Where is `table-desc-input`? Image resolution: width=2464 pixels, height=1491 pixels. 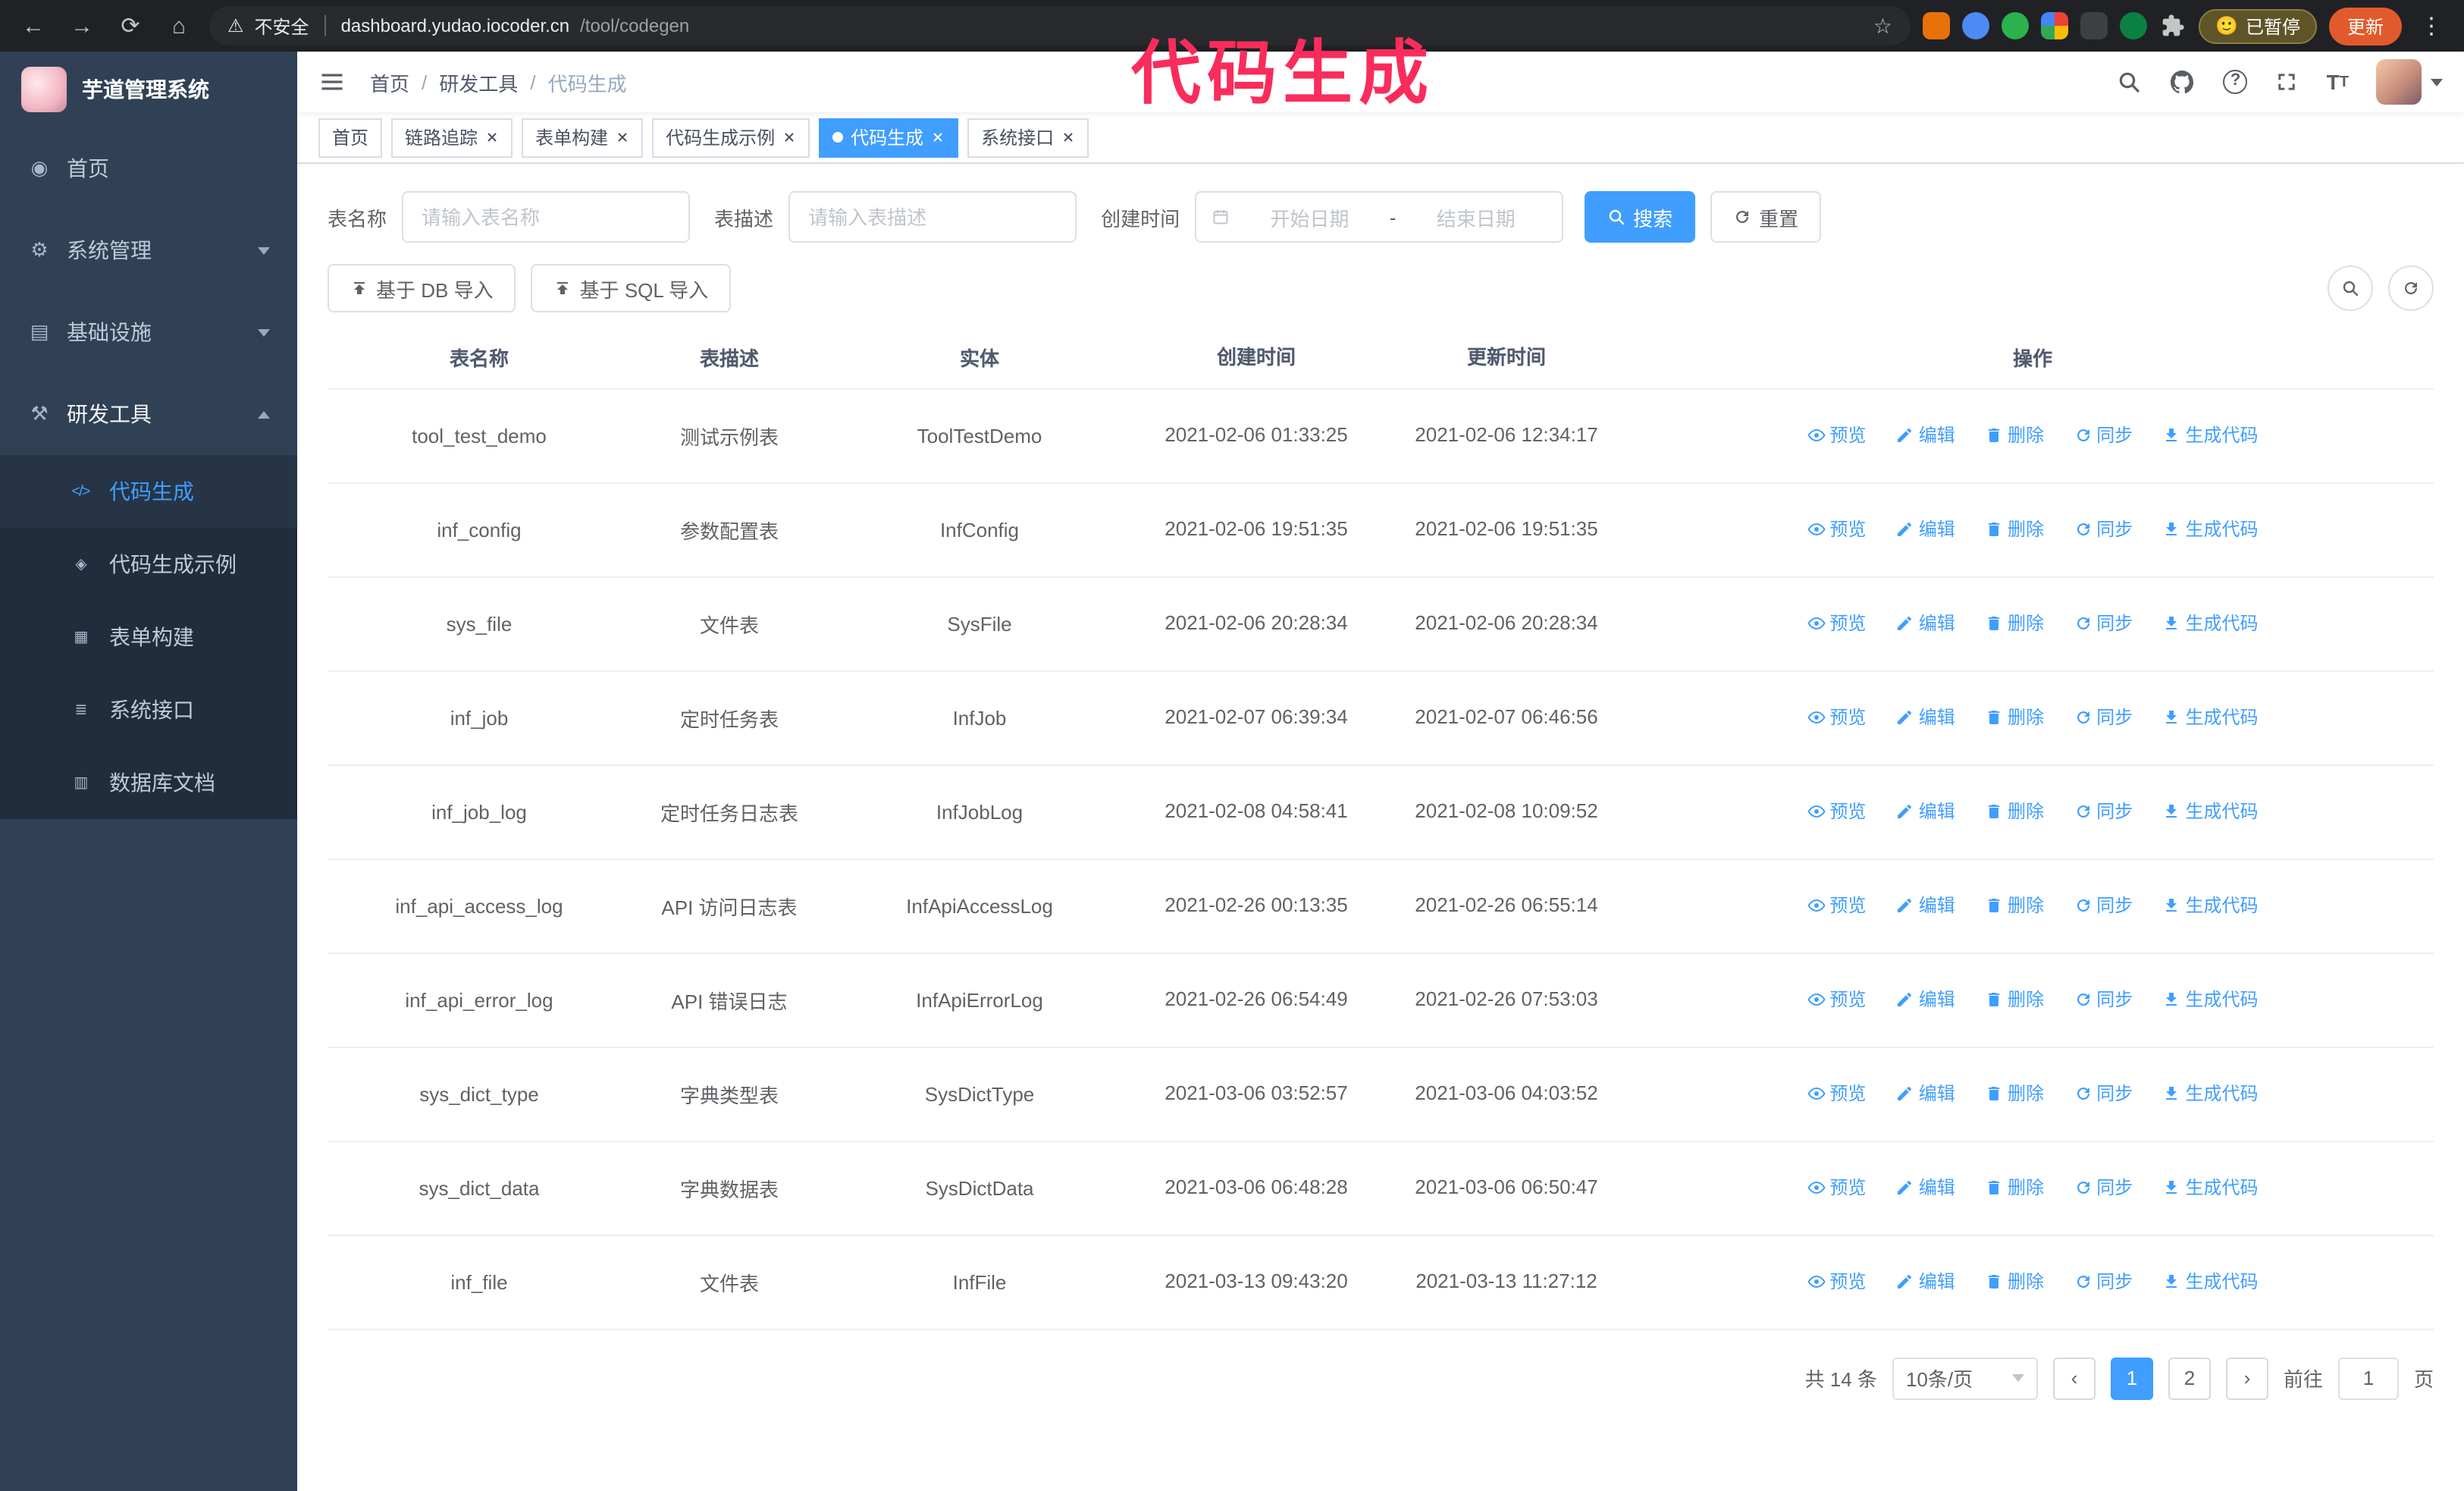
table-desc-input is located at coordinates (932, 217).